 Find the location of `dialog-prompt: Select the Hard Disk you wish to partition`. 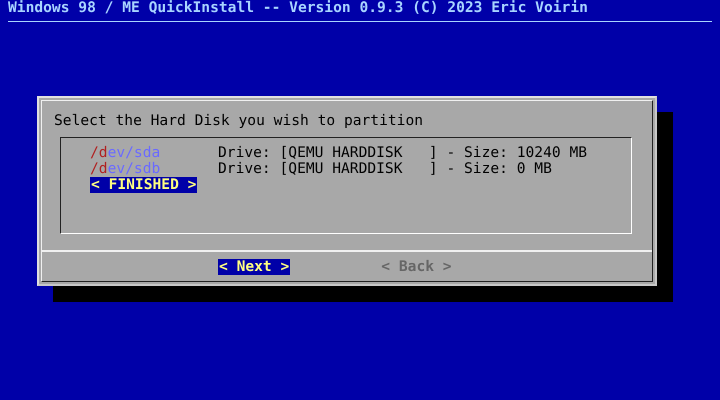

dialog-prompt: Select the Hard Disk you wish to partition is located at coordinates (239, 120).